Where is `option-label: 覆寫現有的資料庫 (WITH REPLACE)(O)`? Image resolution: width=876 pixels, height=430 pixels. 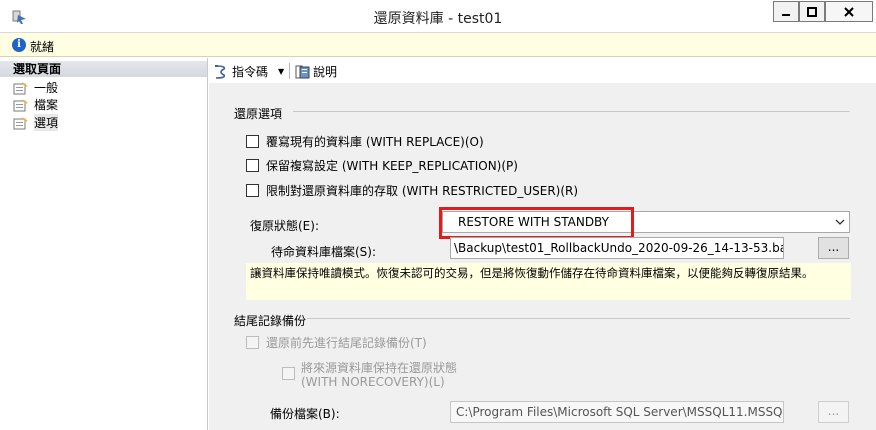
option-label: 覆寫現有的資料庫 (WITH REPLACE)(O) is located at coordinates (375, 142).